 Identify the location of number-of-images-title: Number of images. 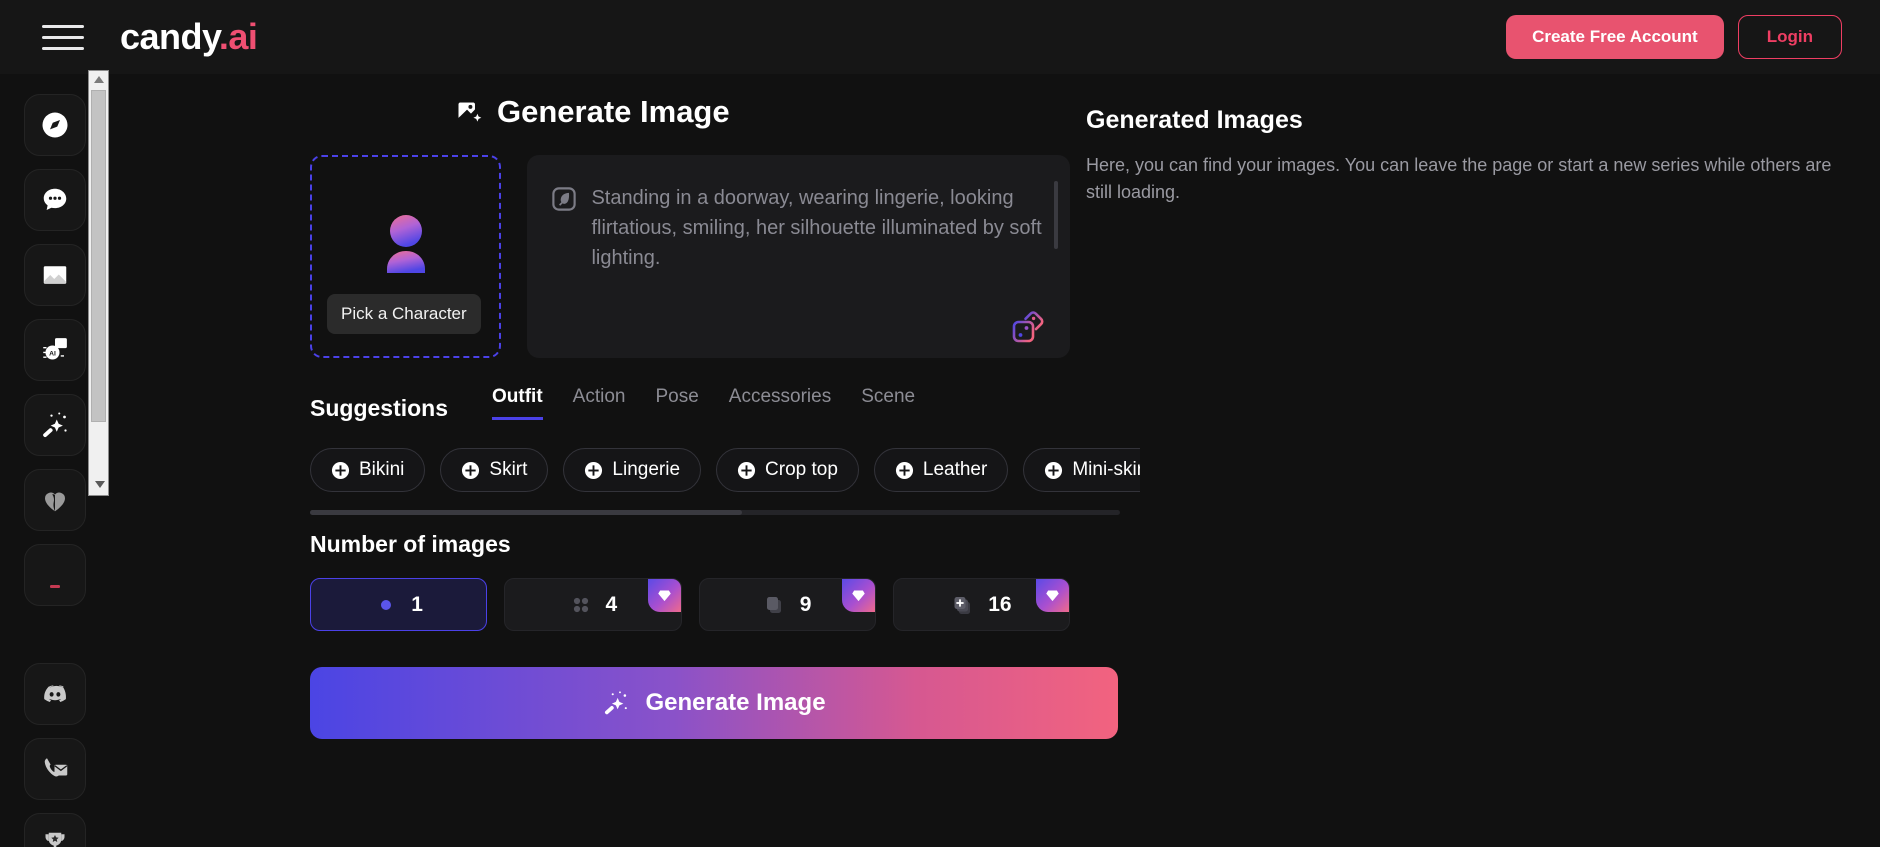
(410, 544).